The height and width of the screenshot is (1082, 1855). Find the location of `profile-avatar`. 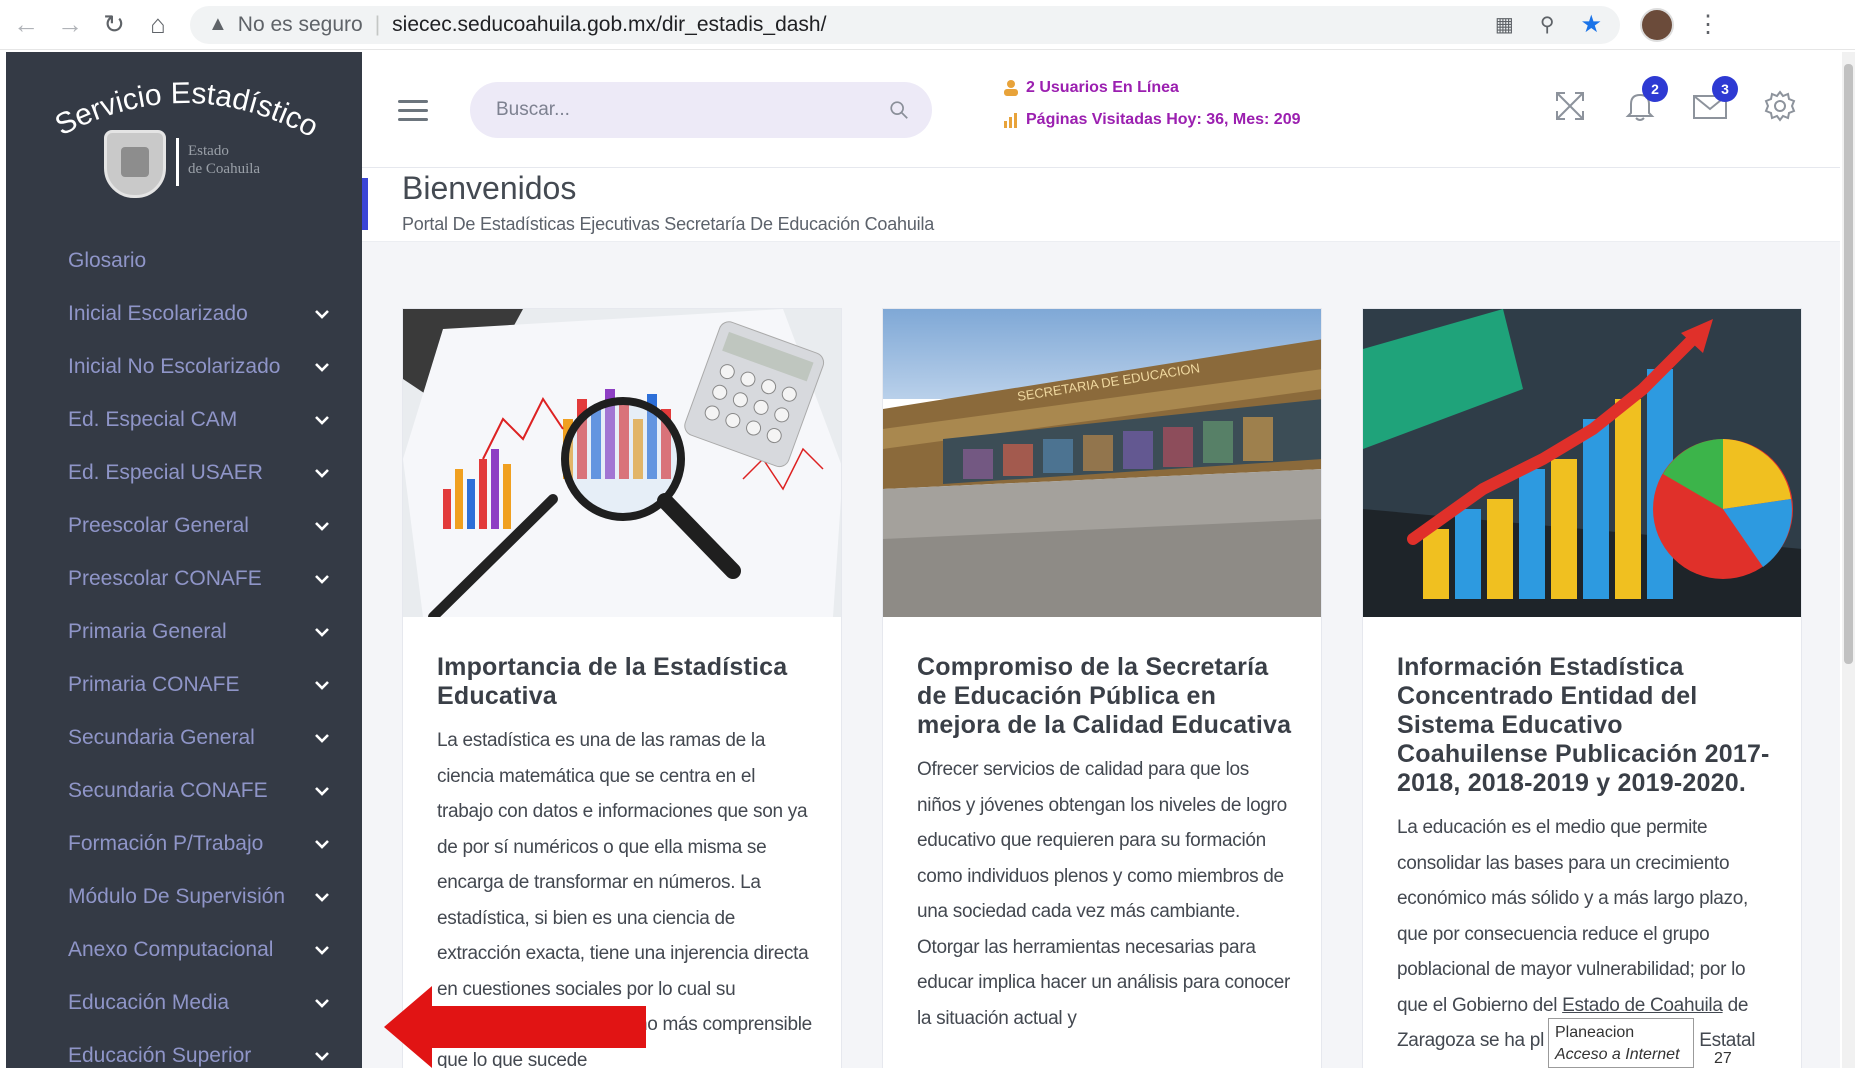

profile-avatar is located at coordinates (1657, 24).